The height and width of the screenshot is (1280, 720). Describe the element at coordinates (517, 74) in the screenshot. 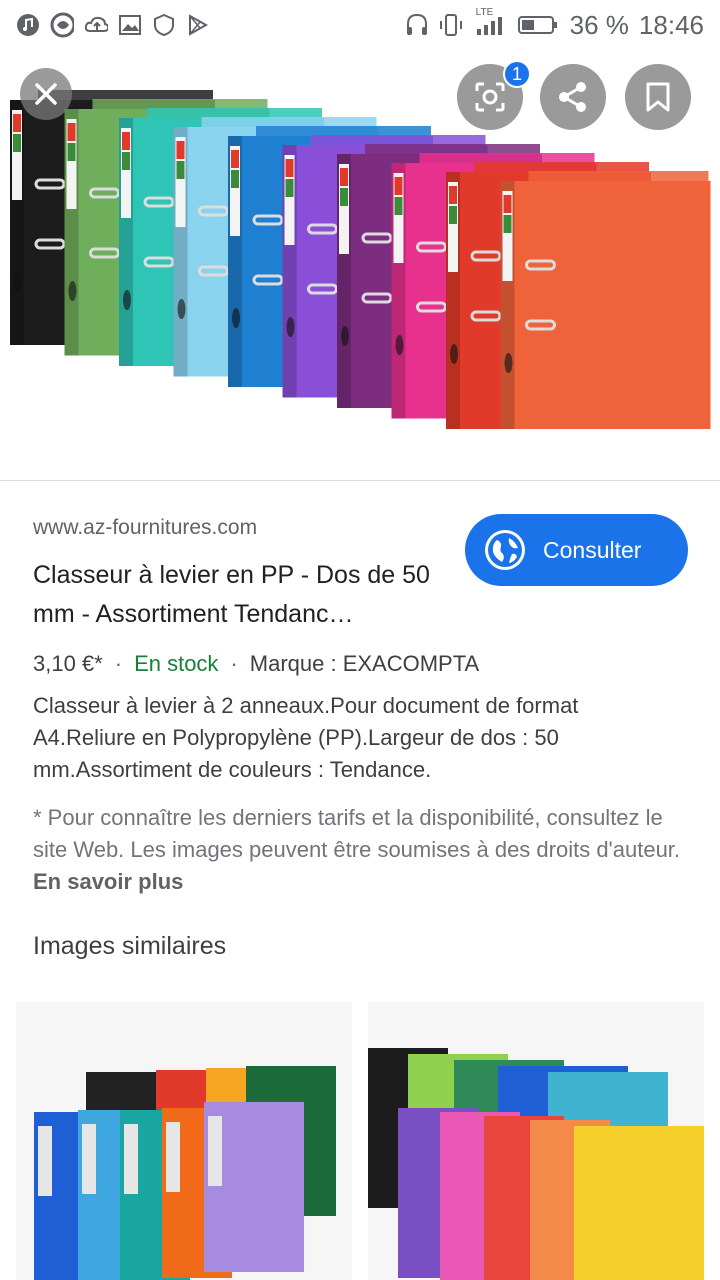

I see `lens-badge: 1` at that location.